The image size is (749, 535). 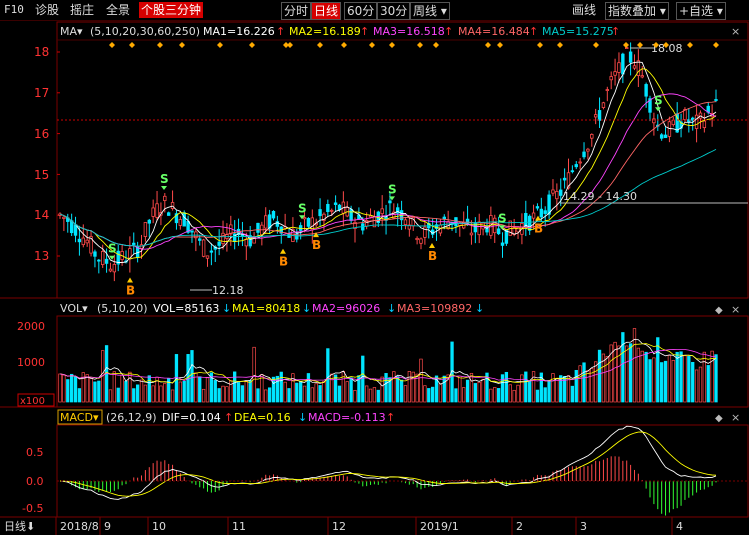 What do you see at coordinates (131, 417) in the screenshot?
I see `macd-params: (26,12,9)` at bounding box center [131, 417].